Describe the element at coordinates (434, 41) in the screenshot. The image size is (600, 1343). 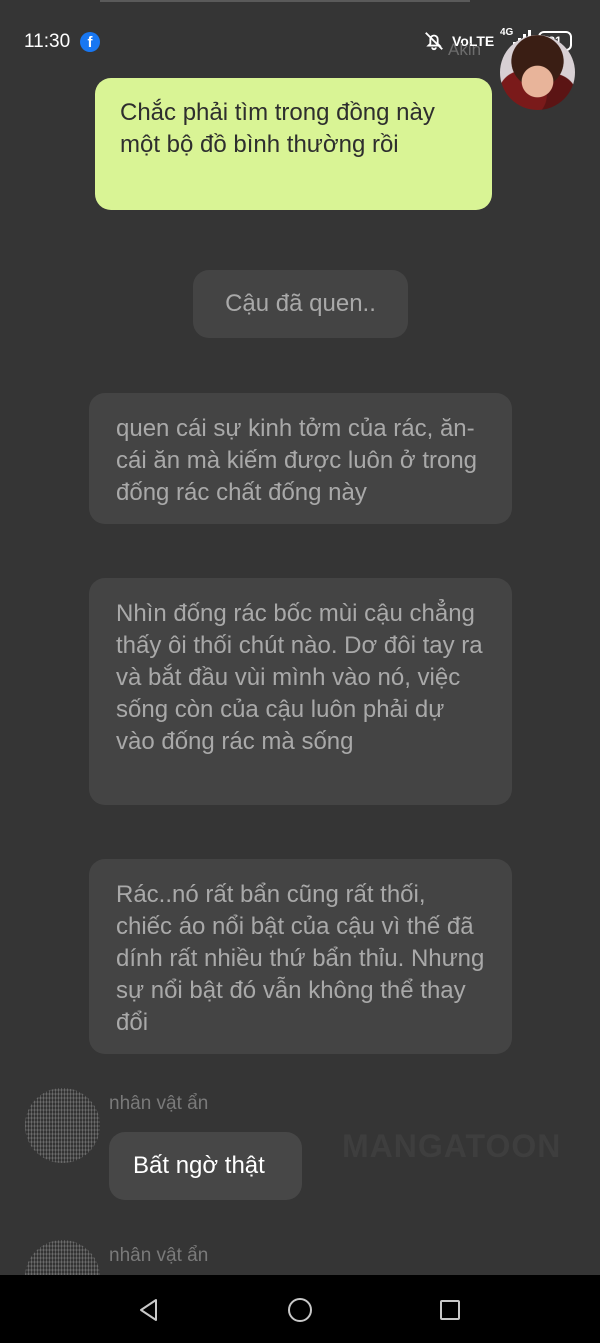
I see `bell-off-icon` at that location.